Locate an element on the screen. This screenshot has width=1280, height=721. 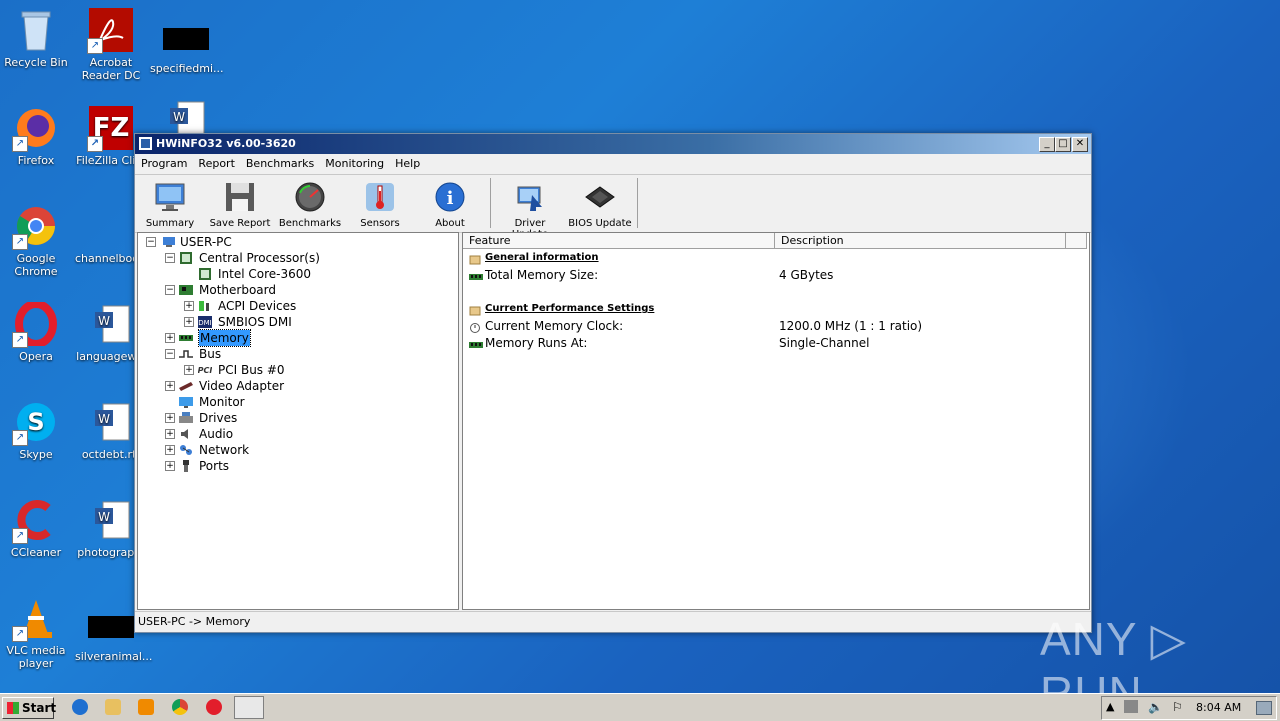
network-tray-icon is located at coordinates (1131, 706).